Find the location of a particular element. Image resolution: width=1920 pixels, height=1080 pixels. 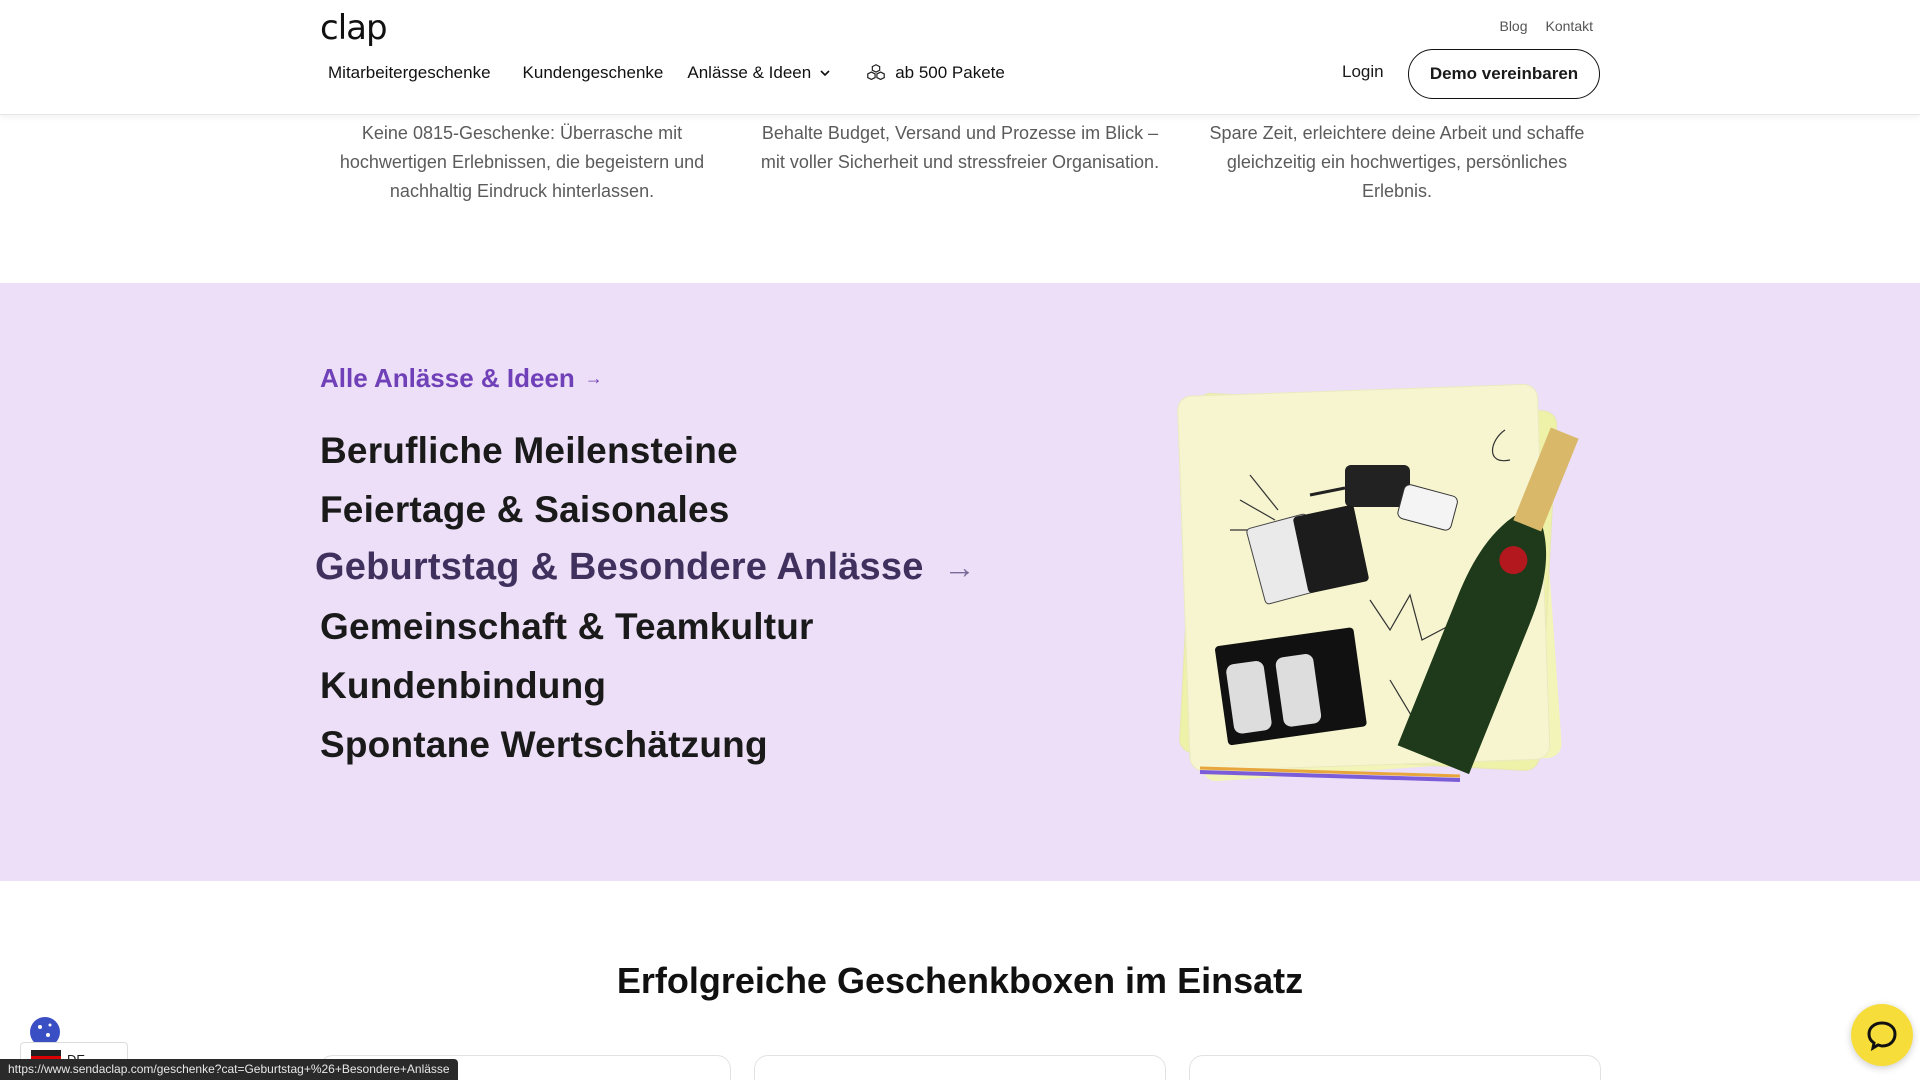

all-occasions-link: Alle Anlässe & Ideen → is located at coordinates (461, 378).